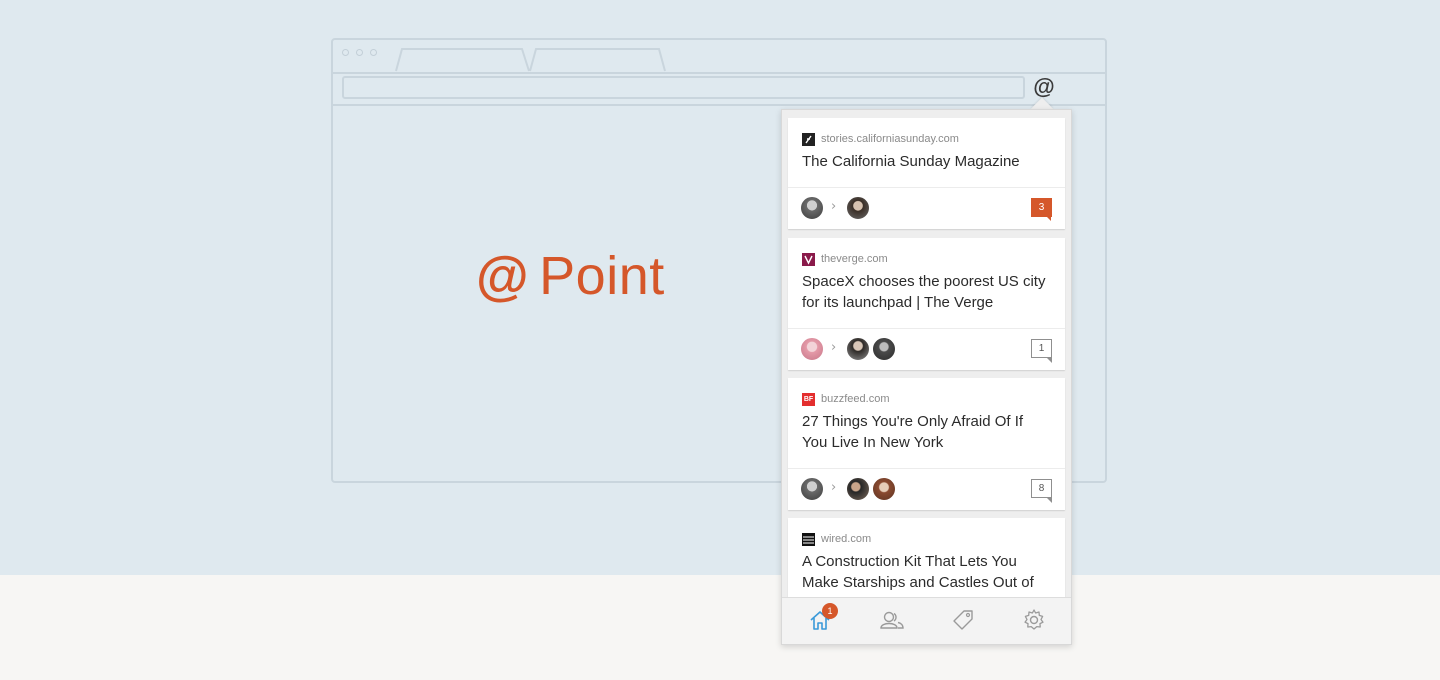 This screenshot has width=1440, height=680. I want to click on nav-tags, so click(963, 620).